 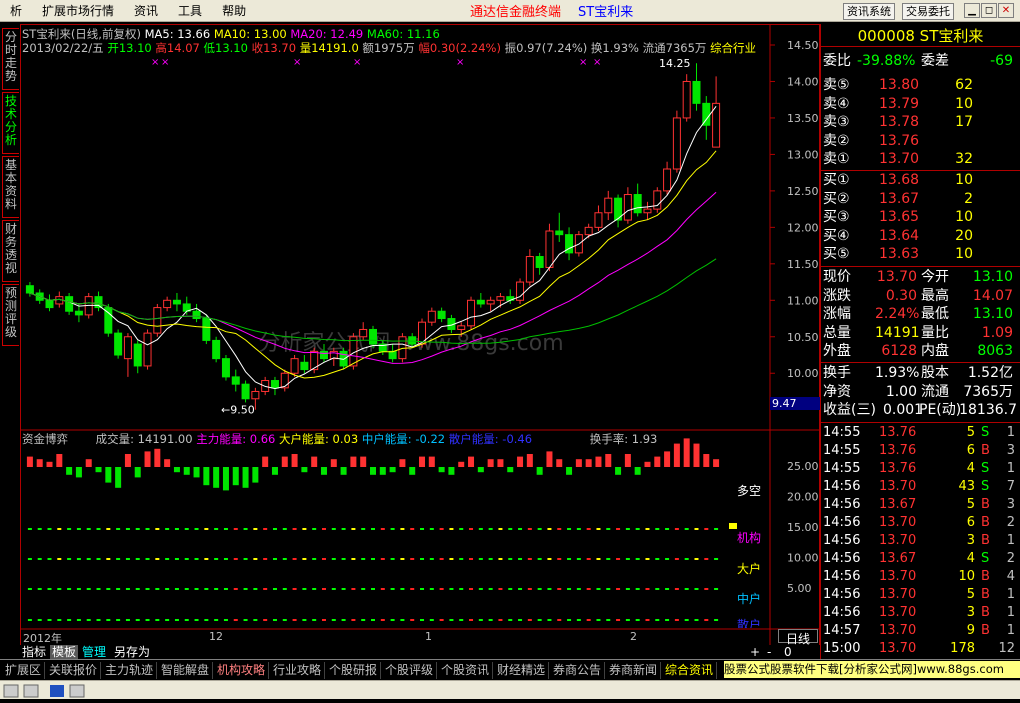 What do you see at coordinates (466, 670) in the screenshot?
I see `bottom-tab: 个股资讯` at bounding box center [466, 670].